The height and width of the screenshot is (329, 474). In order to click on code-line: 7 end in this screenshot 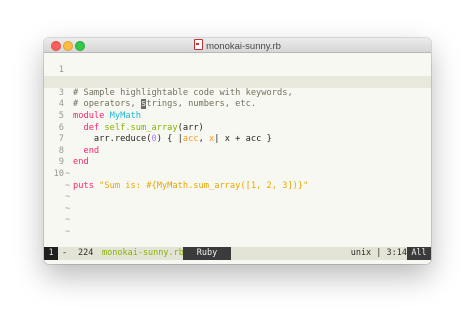, I will do `click(237, 139)`.